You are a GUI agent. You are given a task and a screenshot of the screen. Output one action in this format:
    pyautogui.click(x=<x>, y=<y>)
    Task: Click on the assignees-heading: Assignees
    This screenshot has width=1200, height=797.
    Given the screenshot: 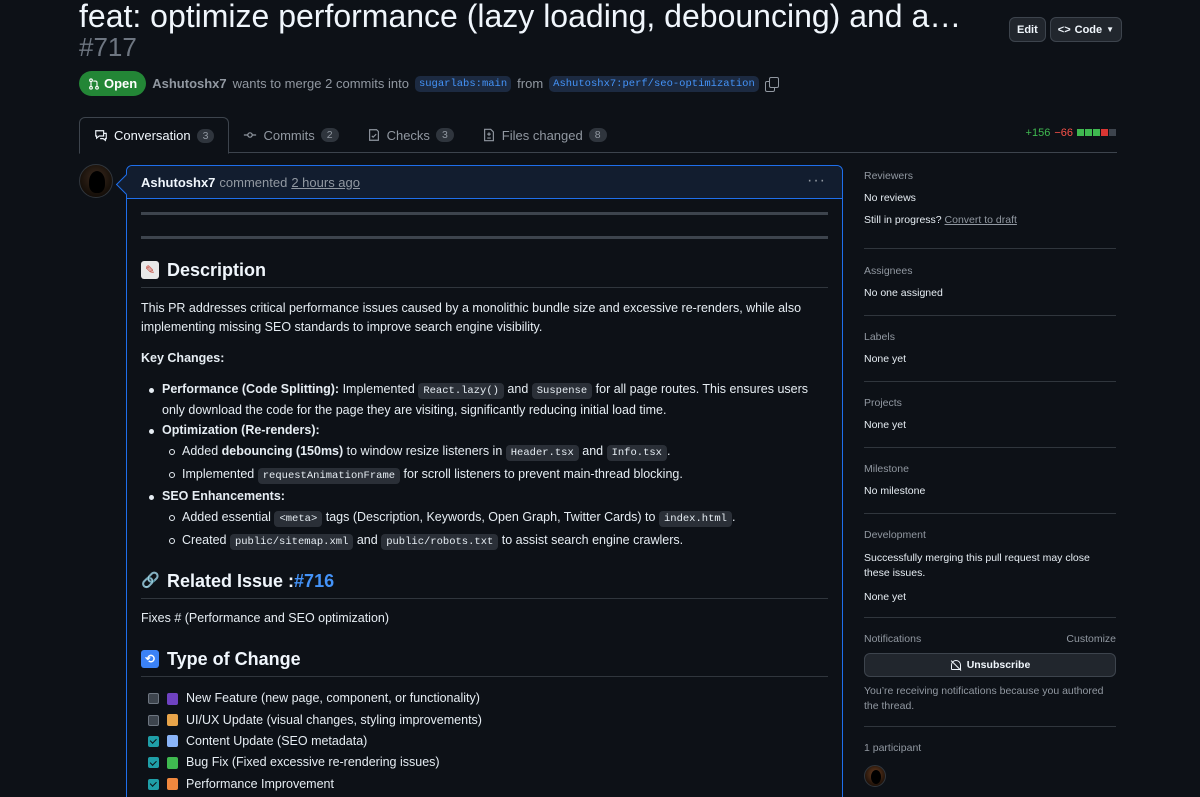 What is the action you would take?
    pyautogui.click(x=888, y=271)
    